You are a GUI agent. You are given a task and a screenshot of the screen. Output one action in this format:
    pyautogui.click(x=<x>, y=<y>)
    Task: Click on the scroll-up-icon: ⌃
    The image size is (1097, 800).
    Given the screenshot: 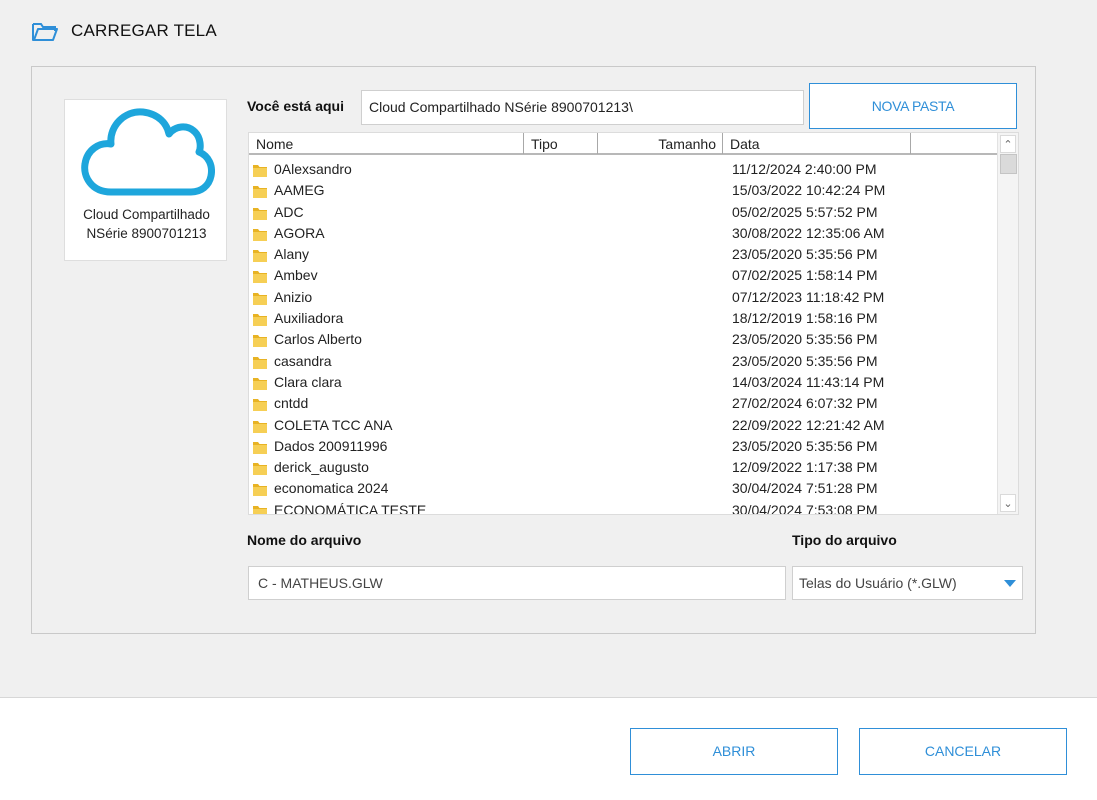 What is the action you would take?
    pyautogui.click(x=1008, y=144)
    